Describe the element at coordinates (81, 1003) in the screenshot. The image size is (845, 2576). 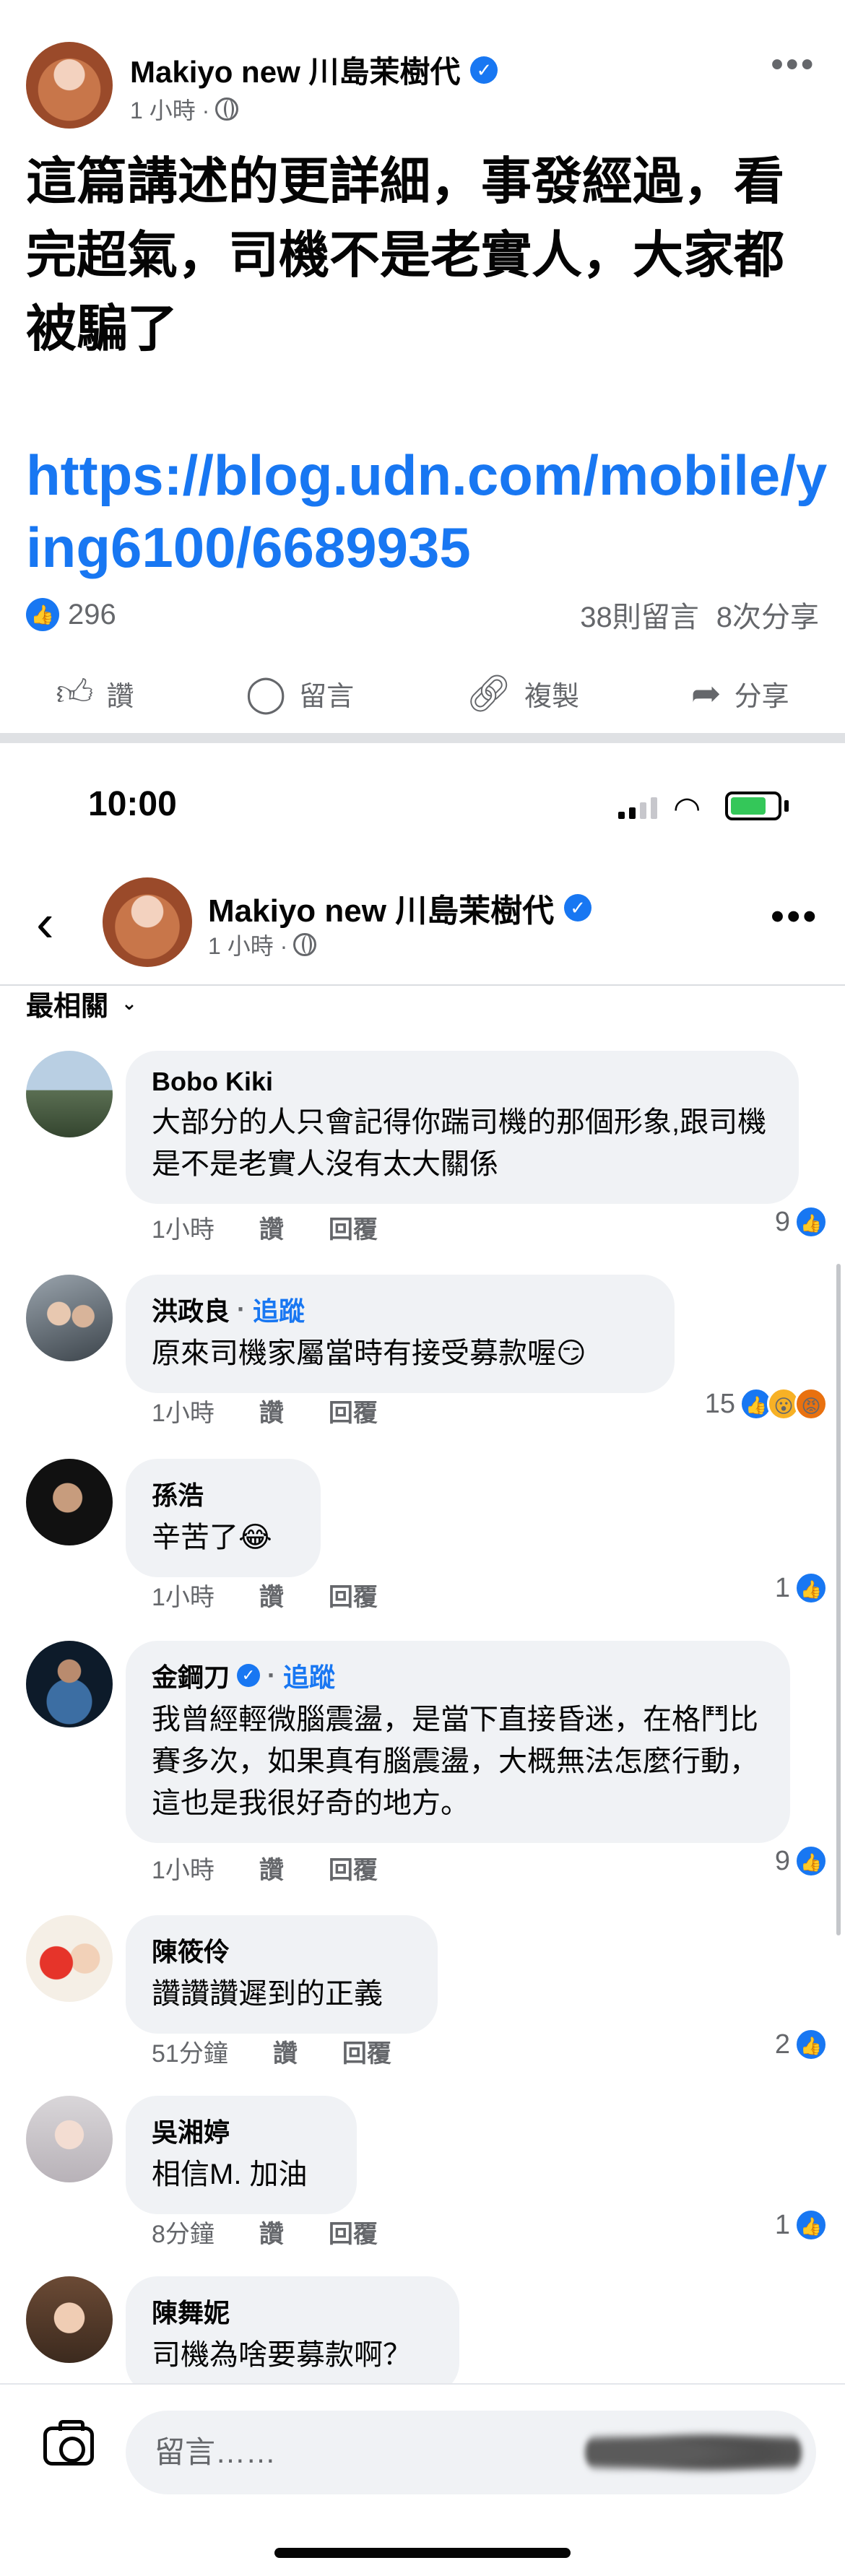
I see `sort-dropdown: 最相關 ⌄` at that location.